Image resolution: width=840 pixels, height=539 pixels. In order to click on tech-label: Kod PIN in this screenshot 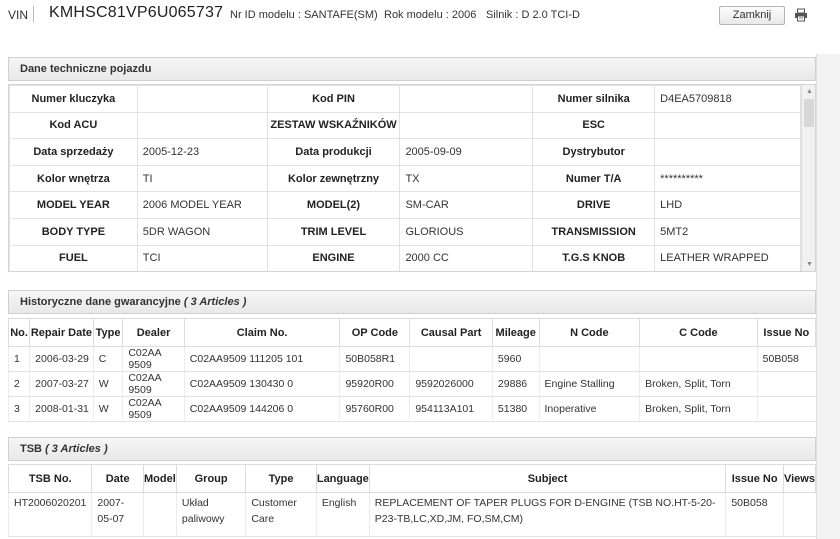, I will do `click(333, 99)`.